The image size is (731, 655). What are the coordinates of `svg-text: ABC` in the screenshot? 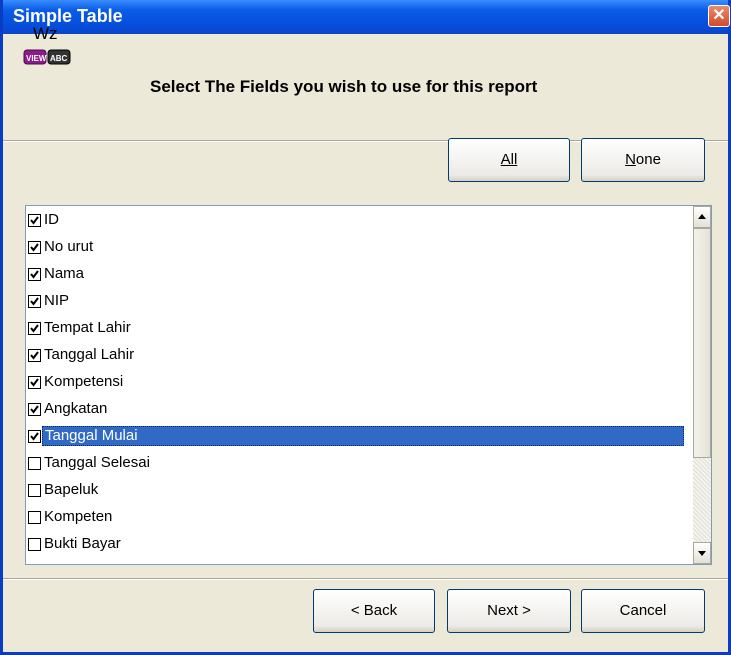 It's located at (59, 58).